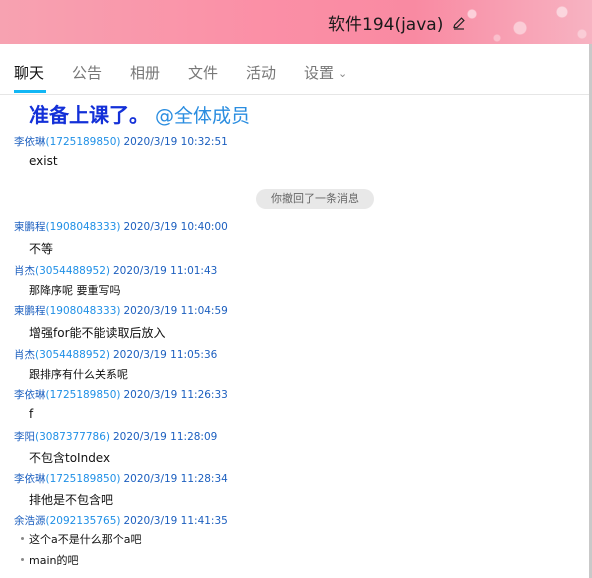 The width and height of the screenshot is (592, 578). What do you see at coordinates (24, 437) in the screenshot?
I see `sender-name: 李阳` at bounding box center [24, 437].